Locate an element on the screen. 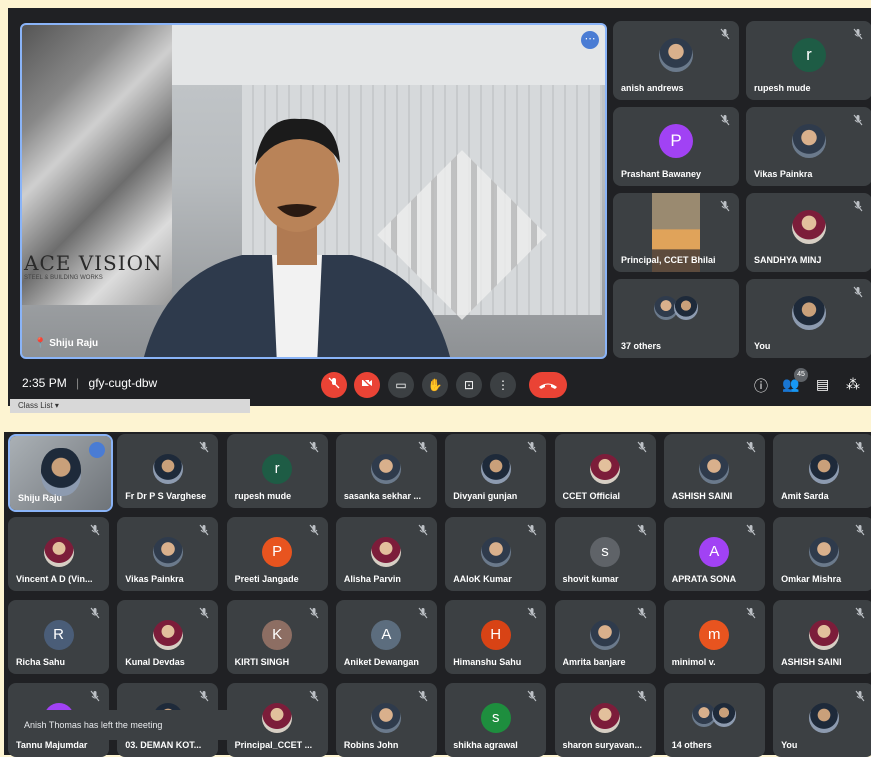 Image resolution: width=871 pixels, height=757 pixels. info-icon: ⓘ is located at coordinates (761, 386).